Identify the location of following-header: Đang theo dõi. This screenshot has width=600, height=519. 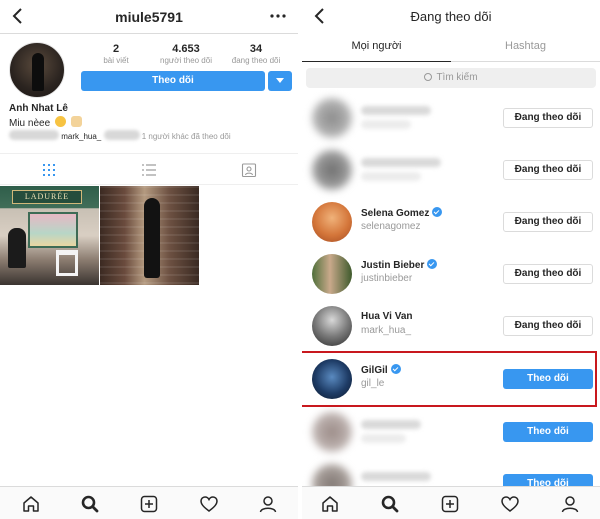
(451, 17).